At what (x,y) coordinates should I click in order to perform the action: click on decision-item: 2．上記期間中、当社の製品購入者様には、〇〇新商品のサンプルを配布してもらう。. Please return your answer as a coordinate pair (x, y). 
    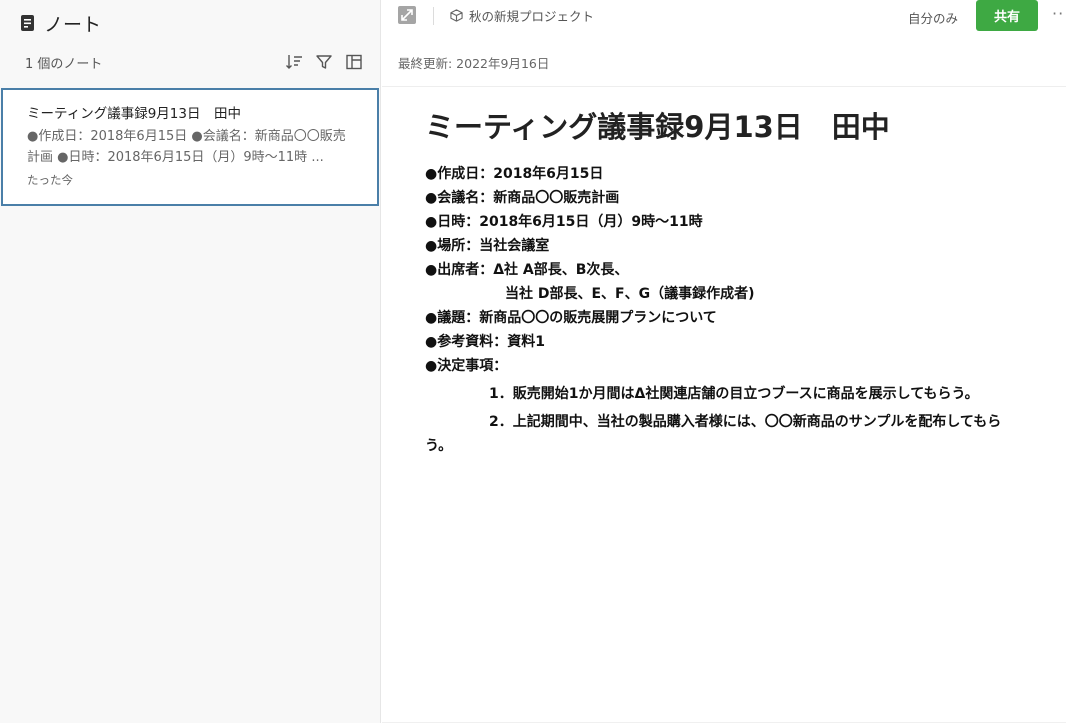
    Looking at the image, I should click on (713, 434).